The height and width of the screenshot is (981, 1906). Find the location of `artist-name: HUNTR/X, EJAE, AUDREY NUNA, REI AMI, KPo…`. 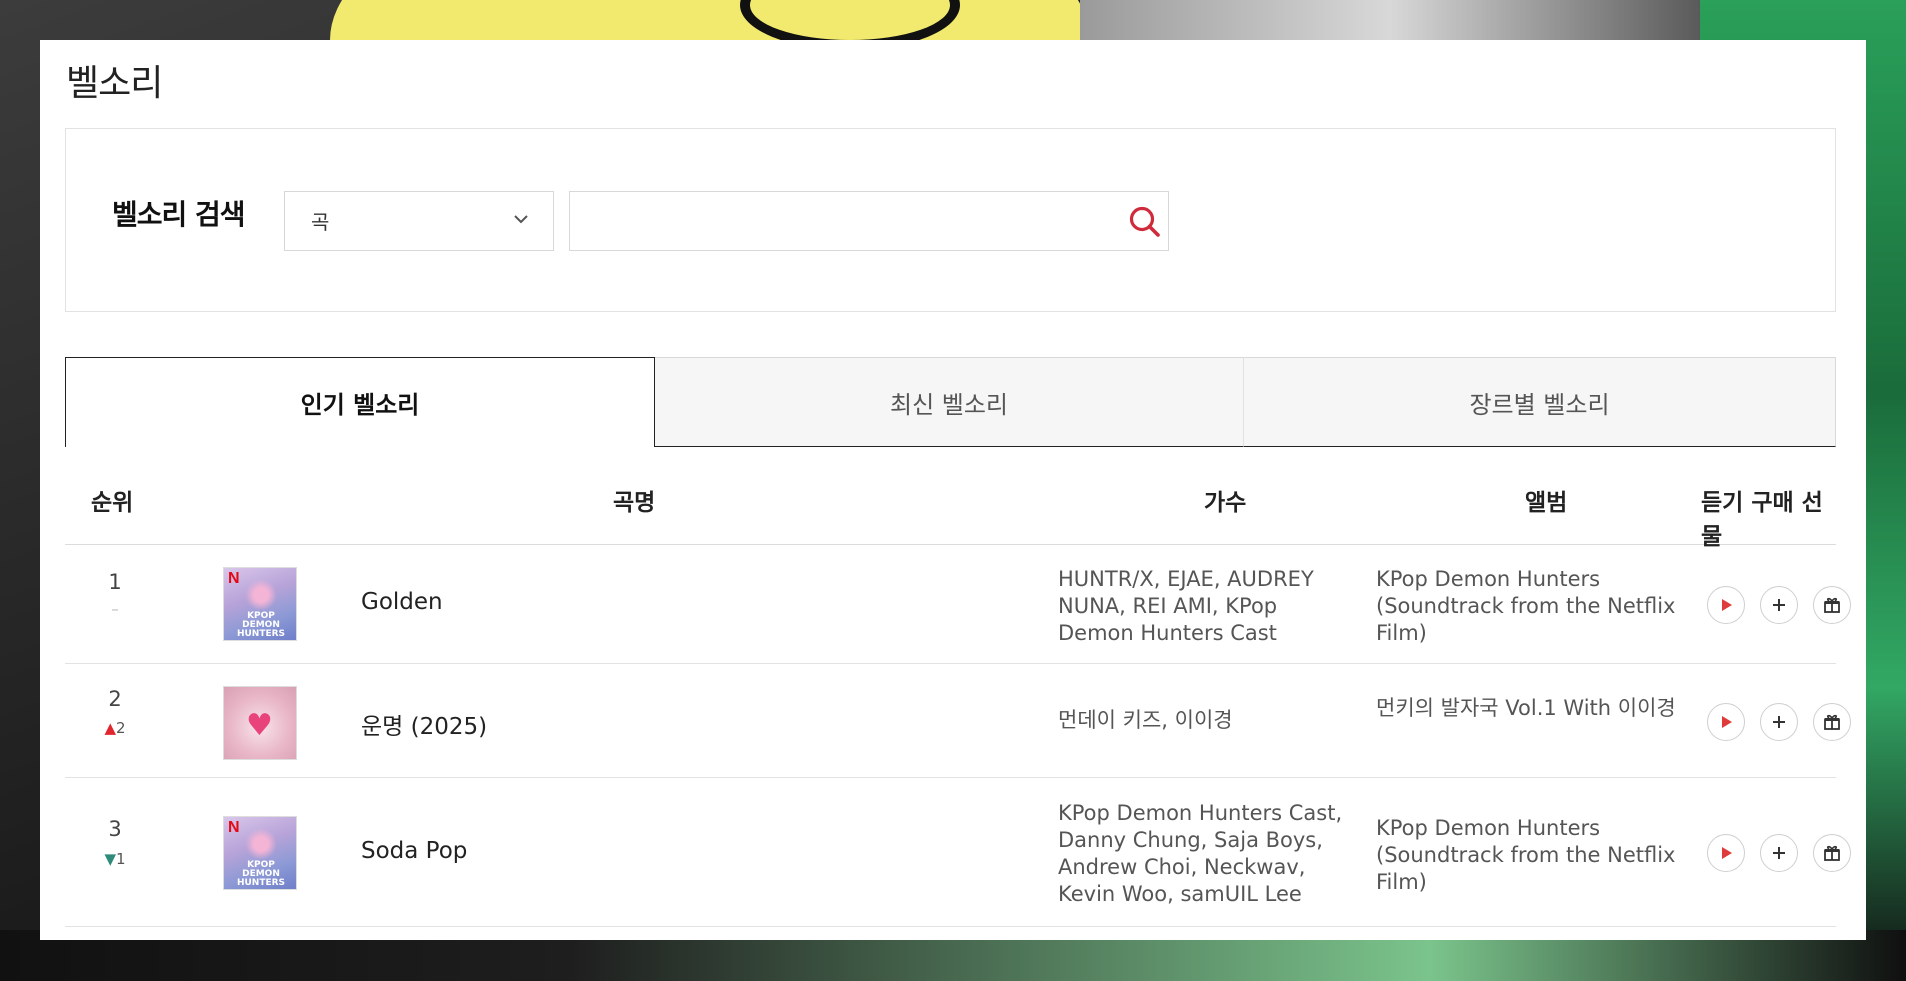

artist-name: HUNTR/X, EJAE, AUDREY NUNA, REI AMI, KPo… is located at coordinates (1208, 606).